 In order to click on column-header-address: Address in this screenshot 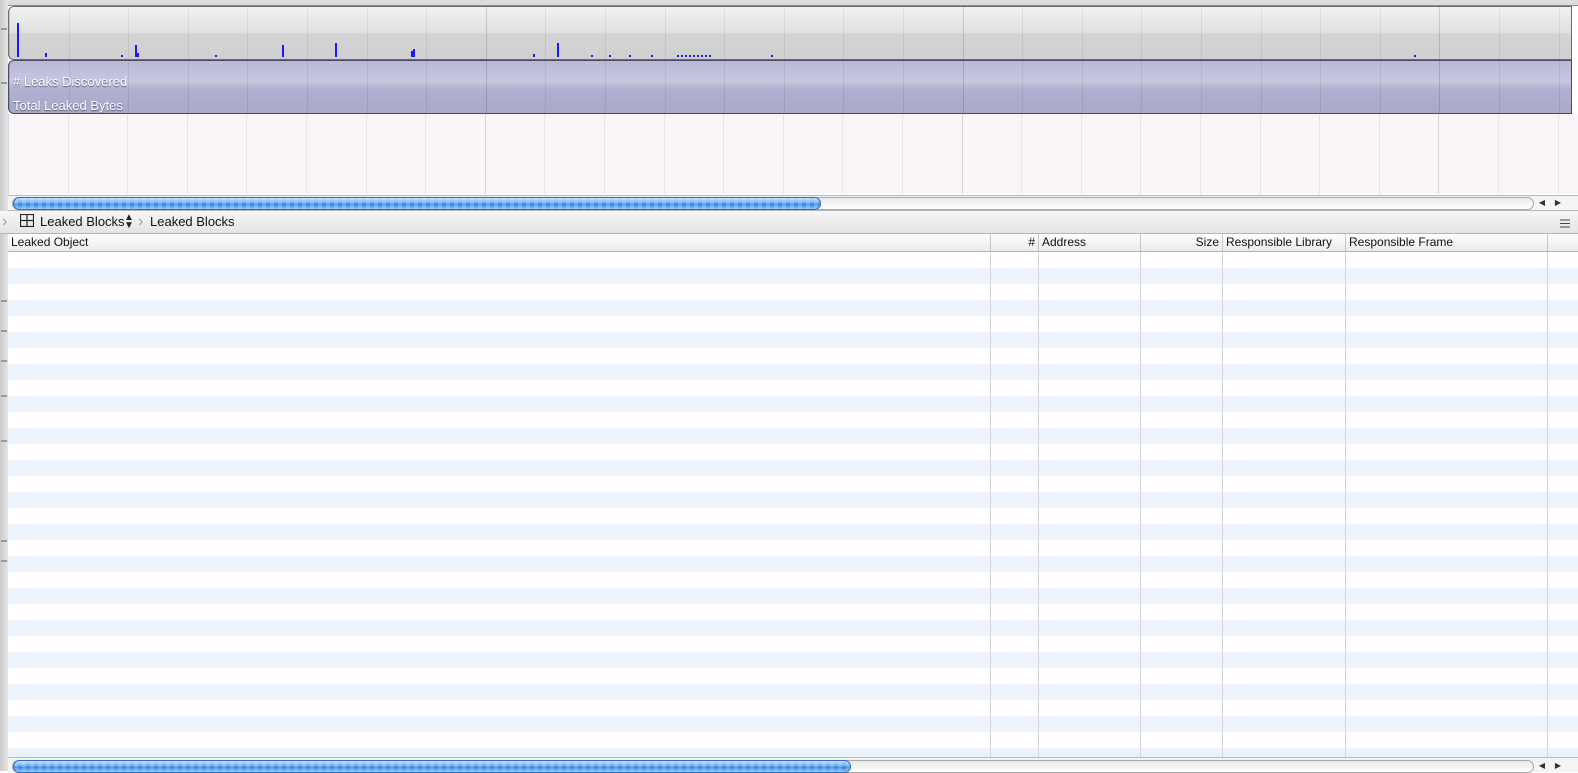, I will do `click(1090, 242)`.